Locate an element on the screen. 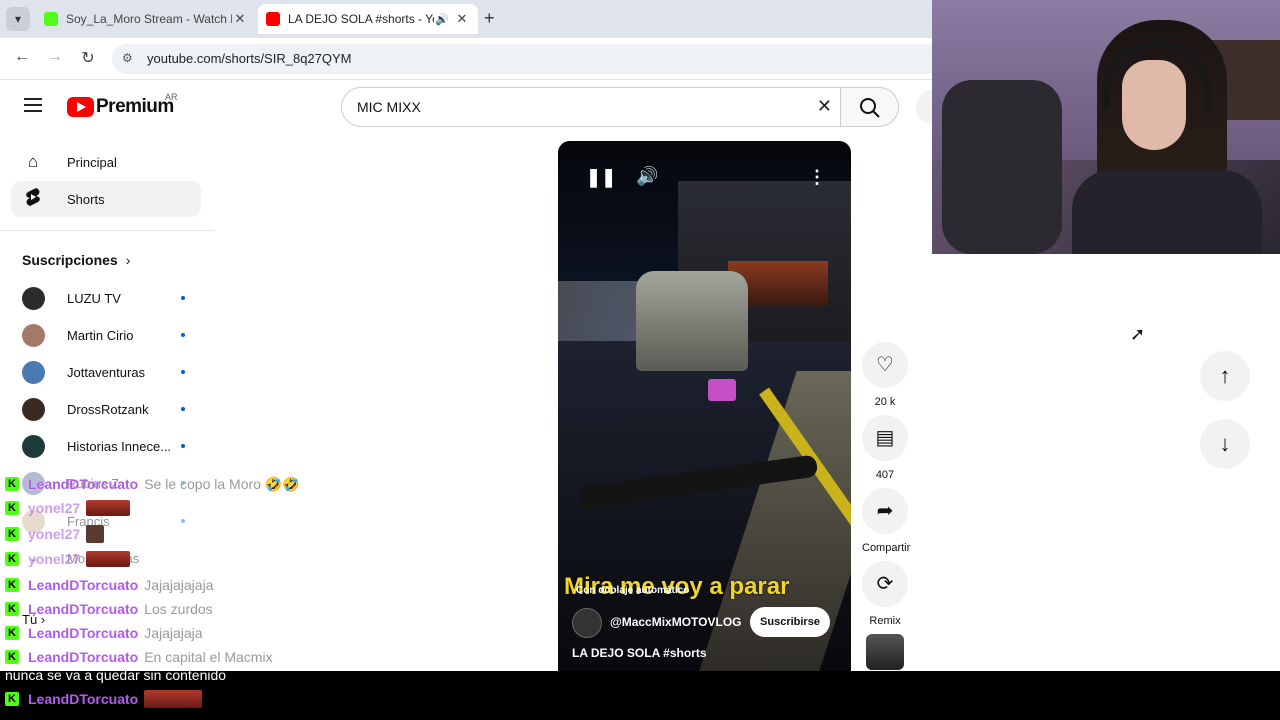 This screenshot has height=720, width=1280. remix-action: ⟳ Remix is located at coordinates (885, 594).